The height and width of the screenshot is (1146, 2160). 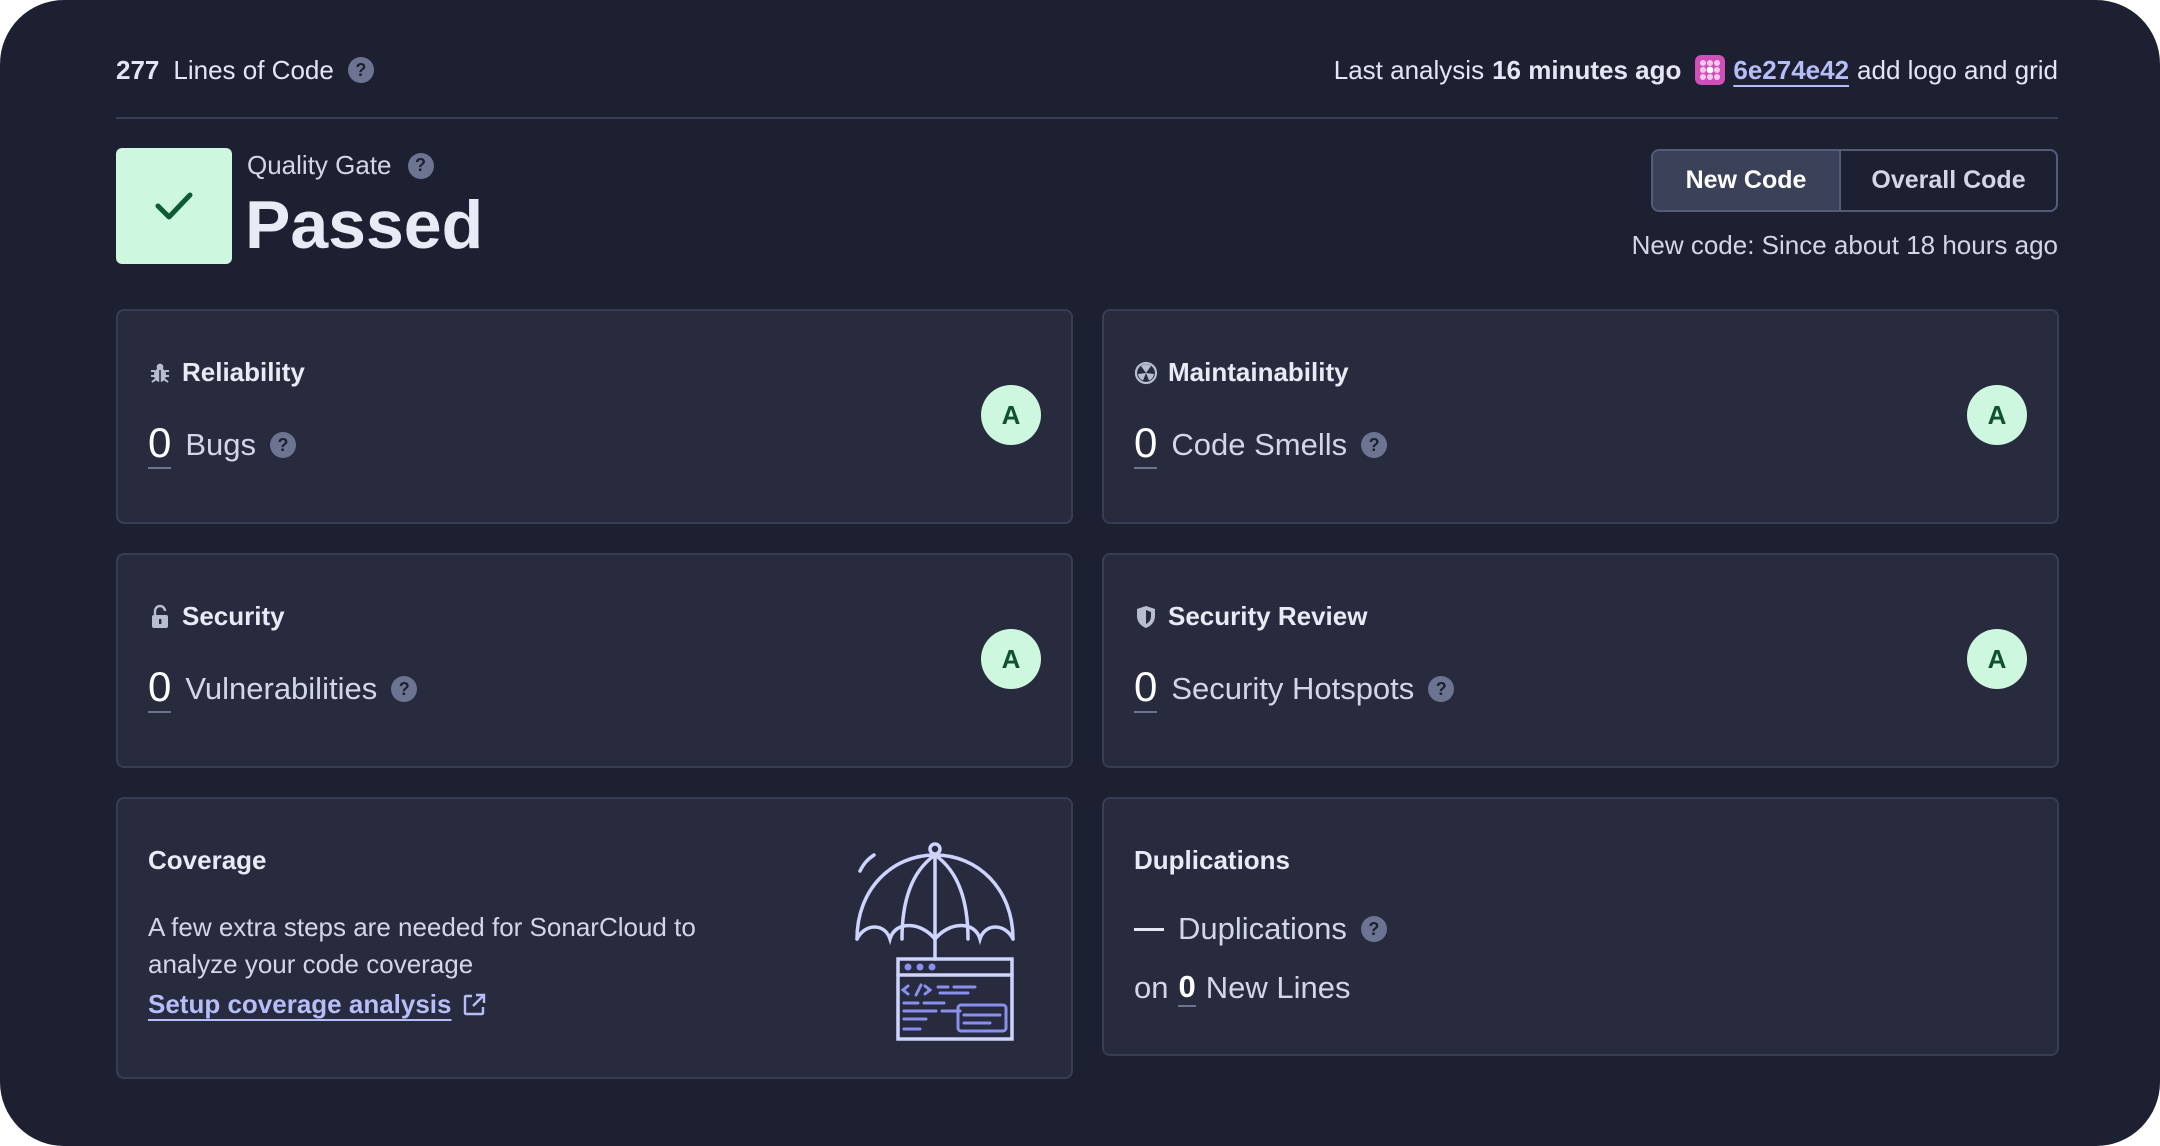 I want to click on bugs-label: Bugs, so click(x=221, y=444).